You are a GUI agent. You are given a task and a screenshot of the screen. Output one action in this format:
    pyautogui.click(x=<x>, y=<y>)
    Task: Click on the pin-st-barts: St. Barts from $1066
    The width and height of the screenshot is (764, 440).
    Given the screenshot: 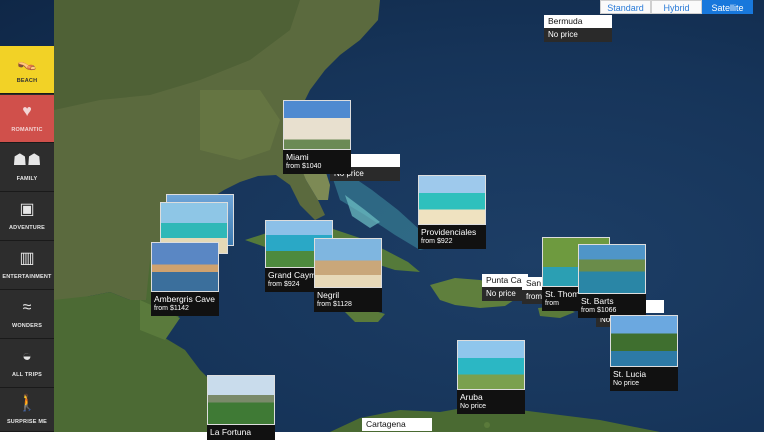 What is the action you would take?
    pyautogui.click(x=612, y=281)
    